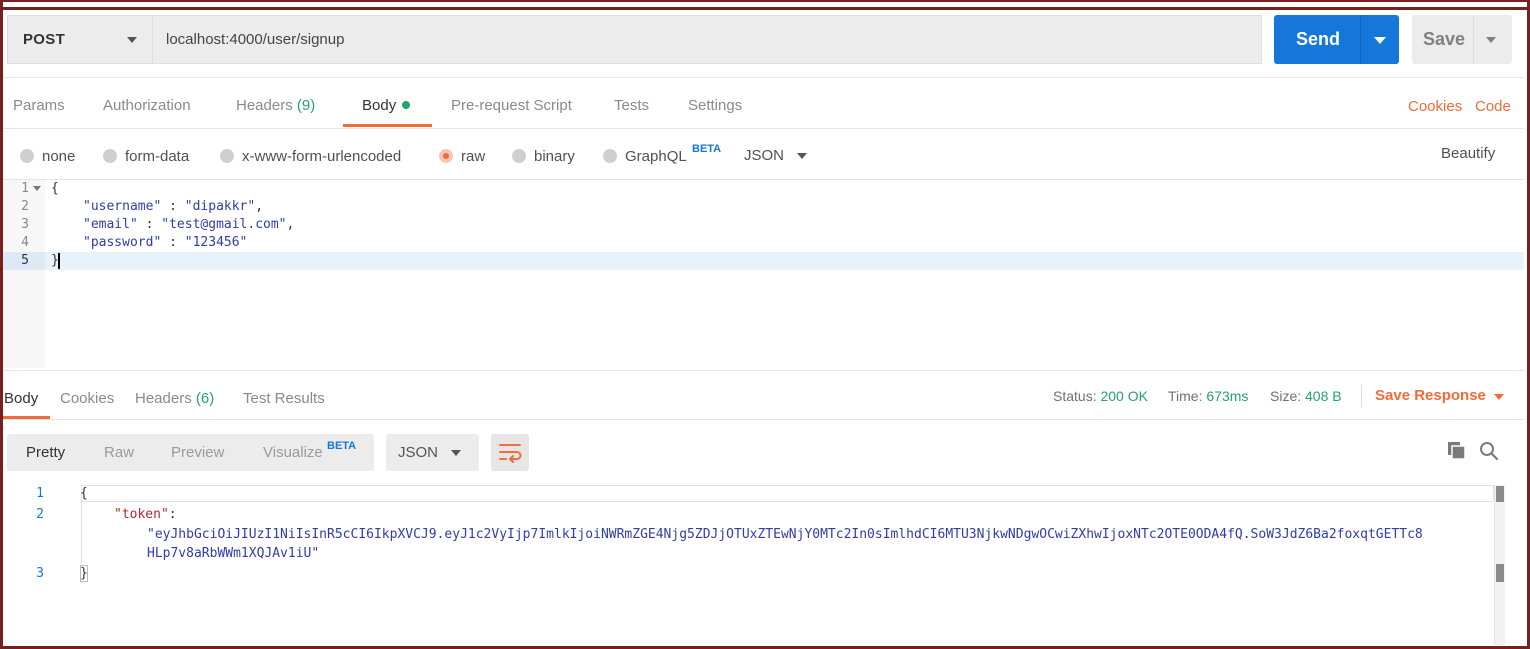 This screenshot has width=1530, height=649. I want to click on tab-headers: Headers (9), so click(275, 105).